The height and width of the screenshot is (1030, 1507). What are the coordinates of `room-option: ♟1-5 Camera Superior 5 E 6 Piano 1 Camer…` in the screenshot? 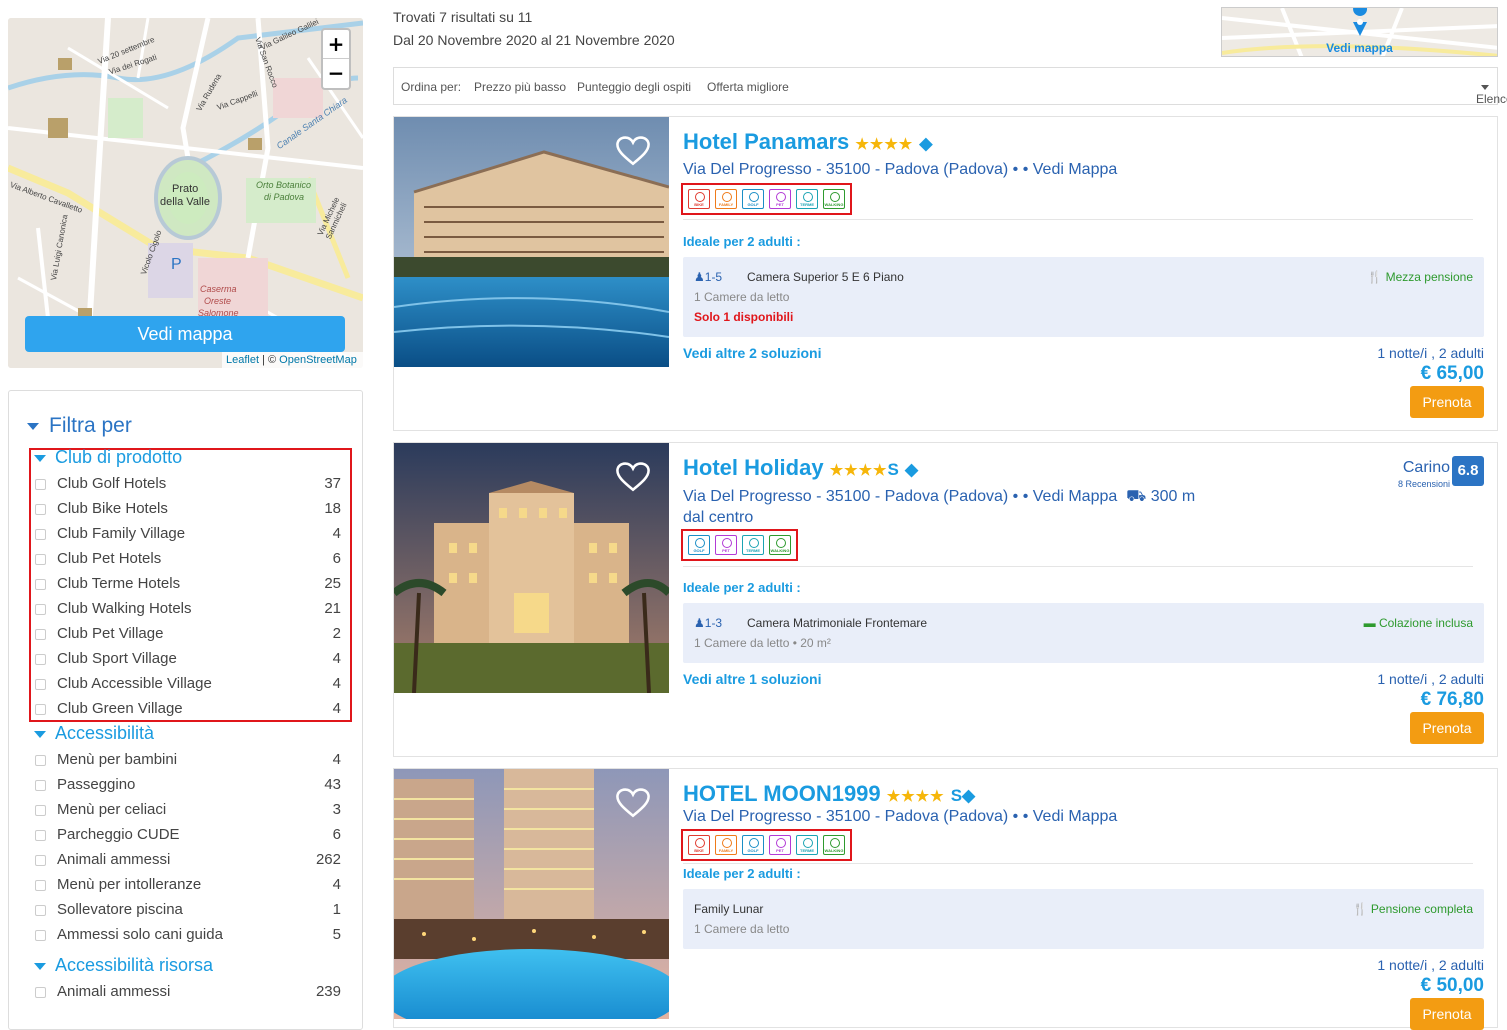 It's located at (1083, 297).